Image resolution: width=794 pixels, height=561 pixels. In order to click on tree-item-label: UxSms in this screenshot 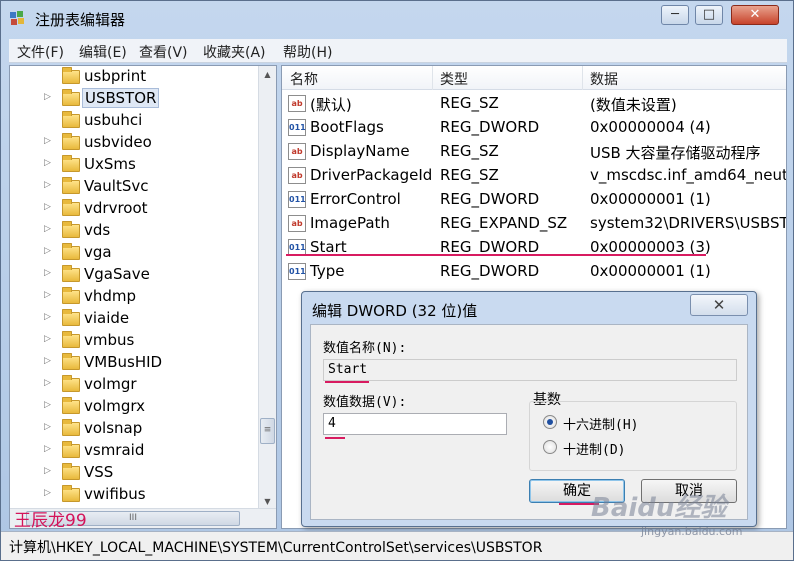, I will do `click(110, 164)`.